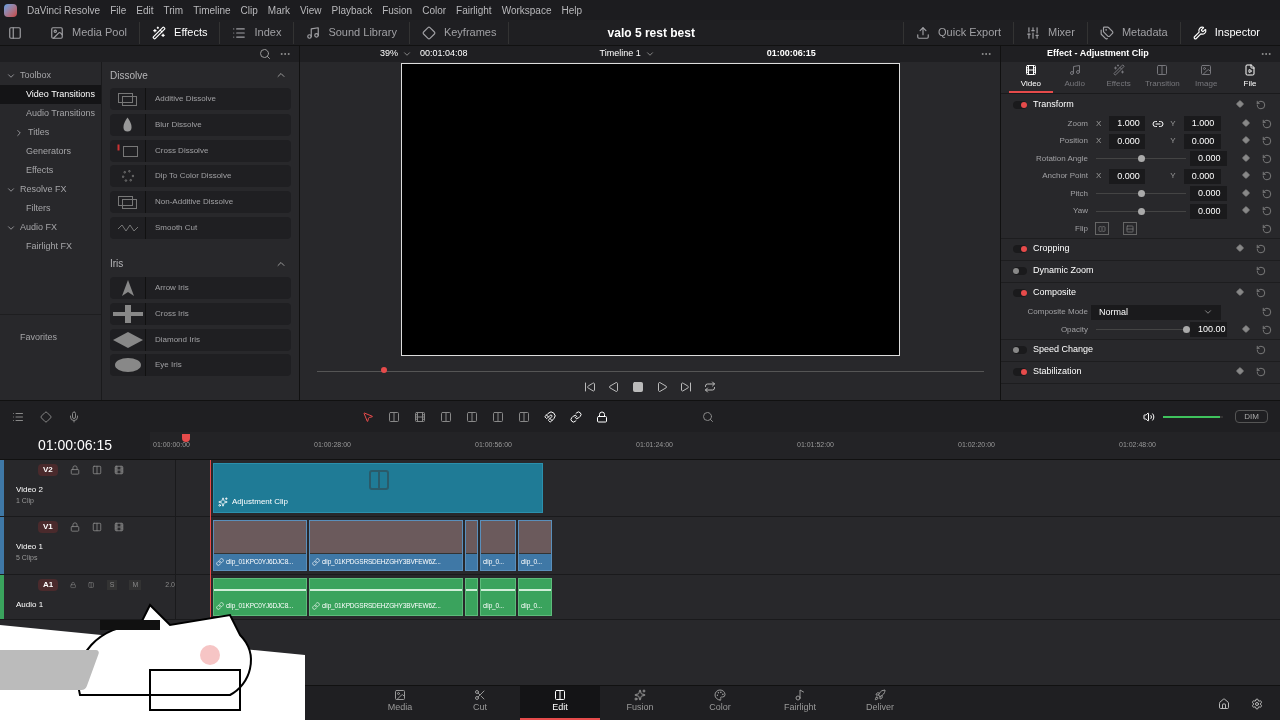 Image resolution: width=1280 pixels, height=720 pixels. What do you see at coordinates (311, 10) in the screenshot?
I see `menu-item: View` at bounding box center [311, 10].